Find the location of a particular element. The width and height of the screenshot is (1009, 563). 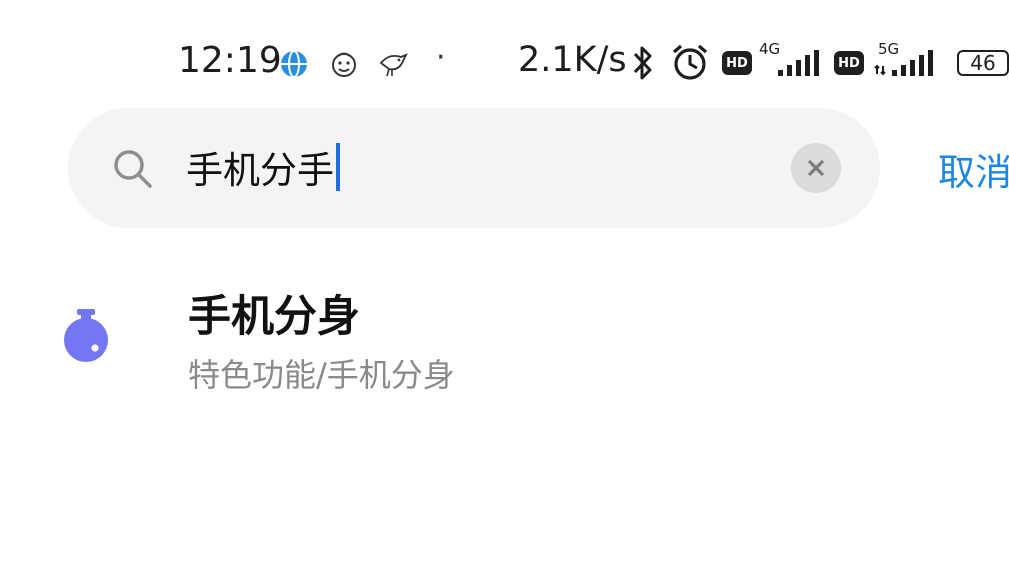

hd-badge-sim1: HD is located at coordinates (737, 63).